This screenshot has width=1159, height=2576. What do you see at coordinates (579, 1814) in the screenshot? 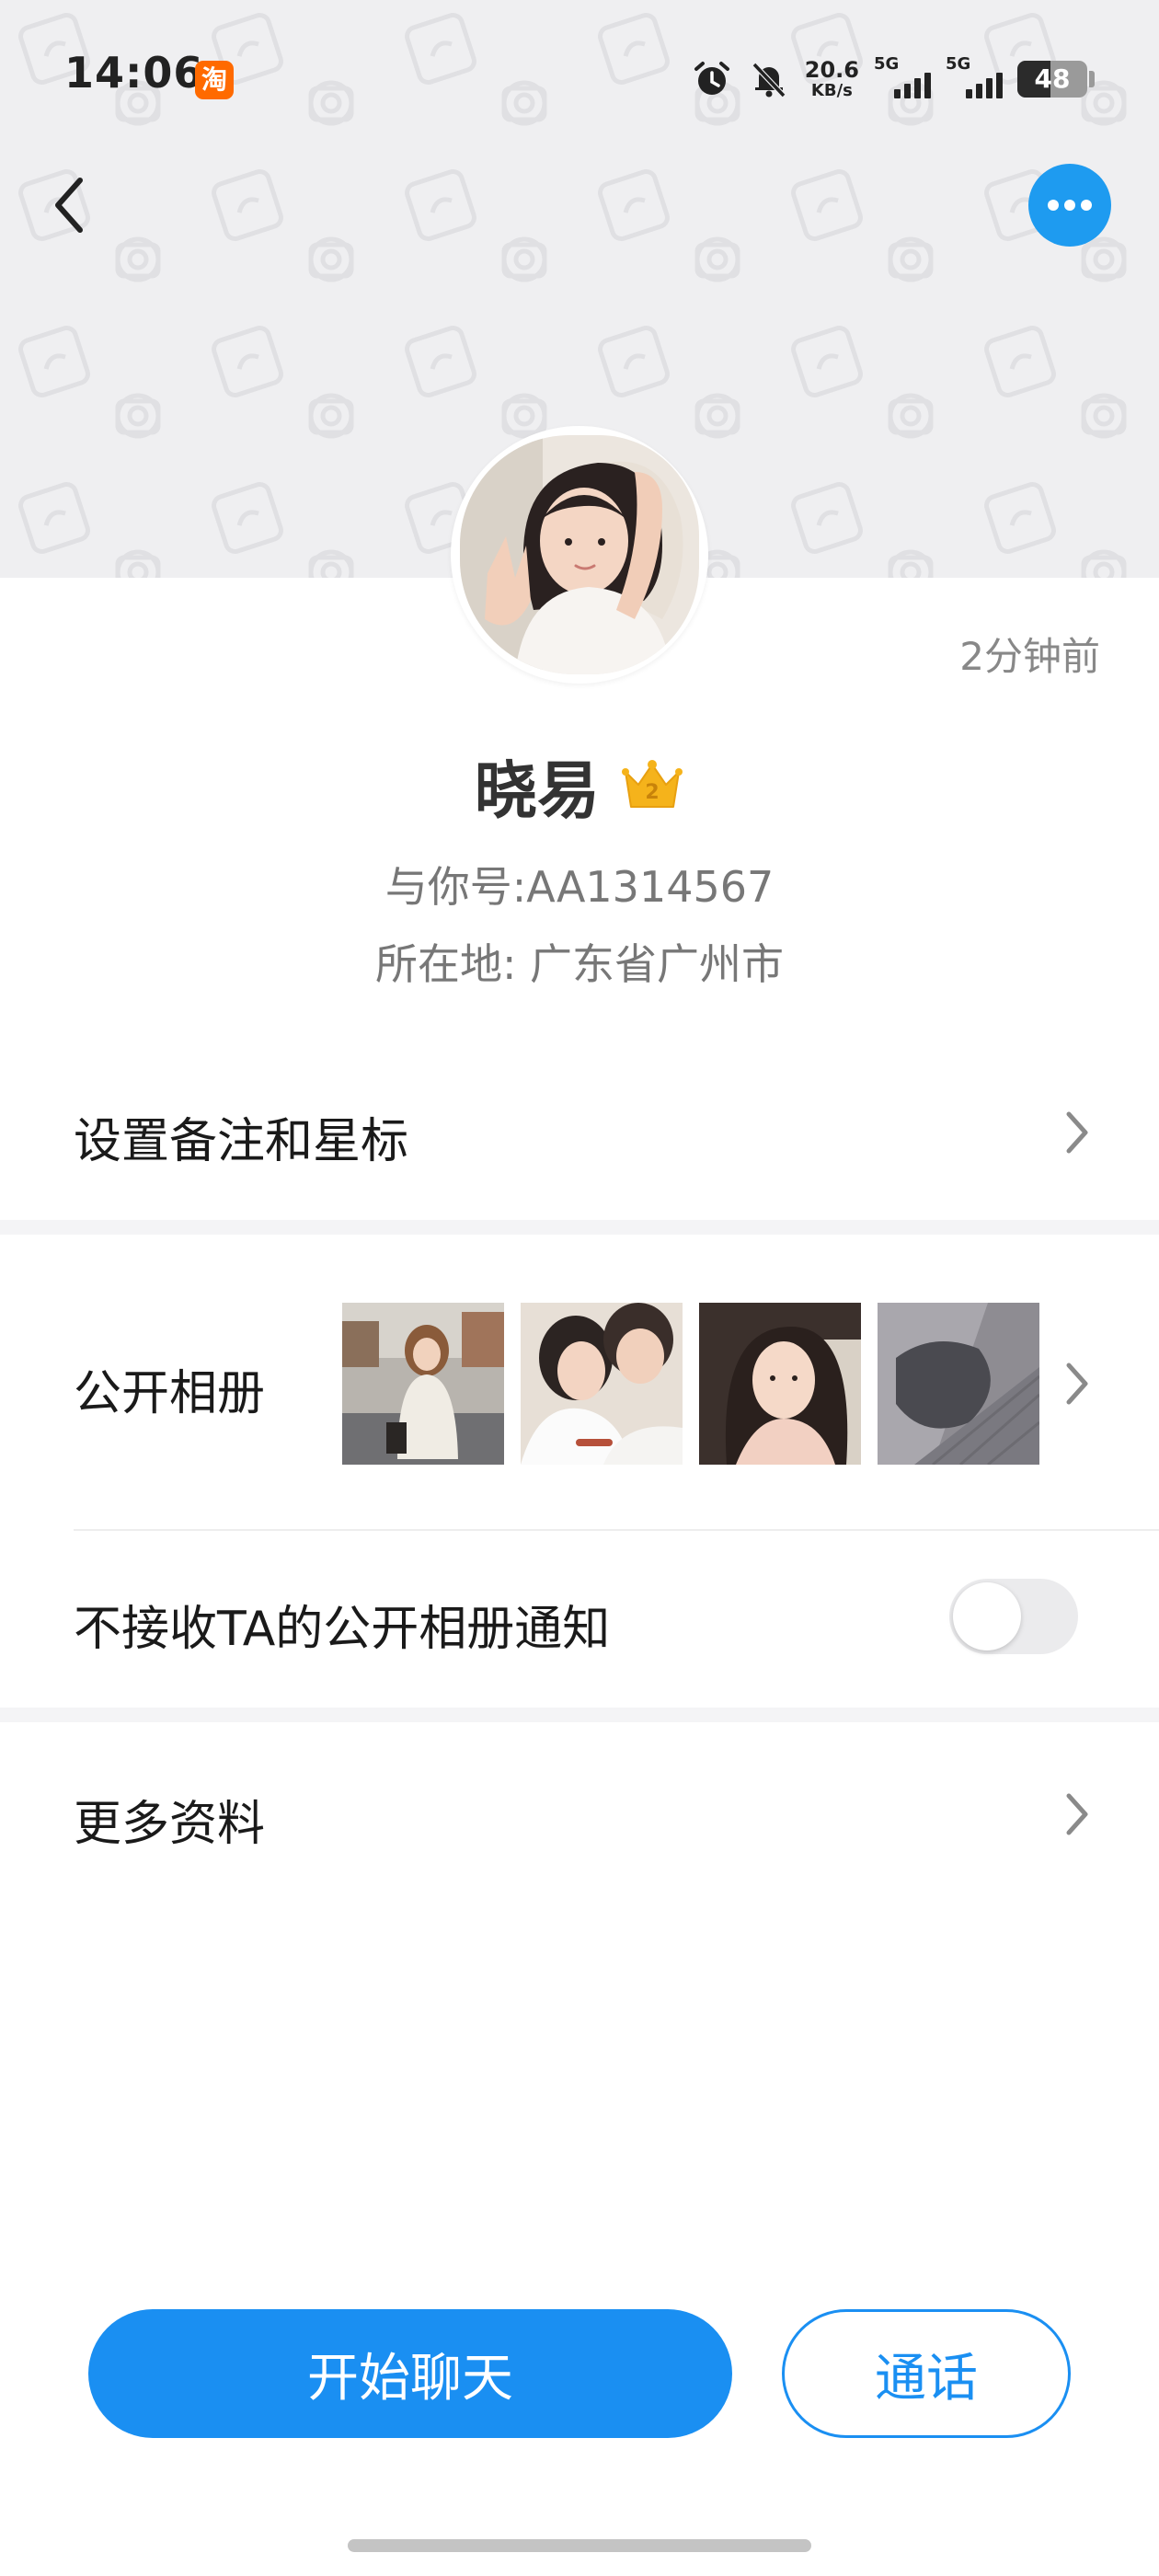
I see `more-info-row: 更多资料` at bounding box center [579, 1814].